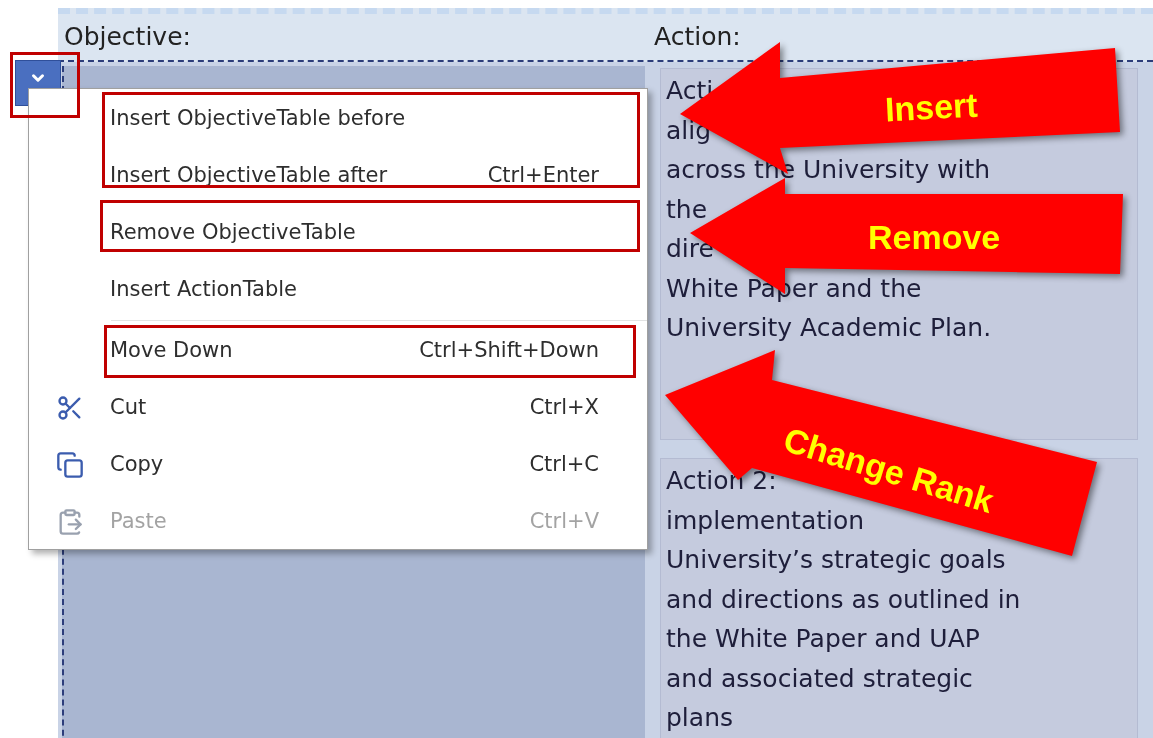 This screenshot has width=1153, height=738. I want to click on column-heading: Action:, so click(697, 37).